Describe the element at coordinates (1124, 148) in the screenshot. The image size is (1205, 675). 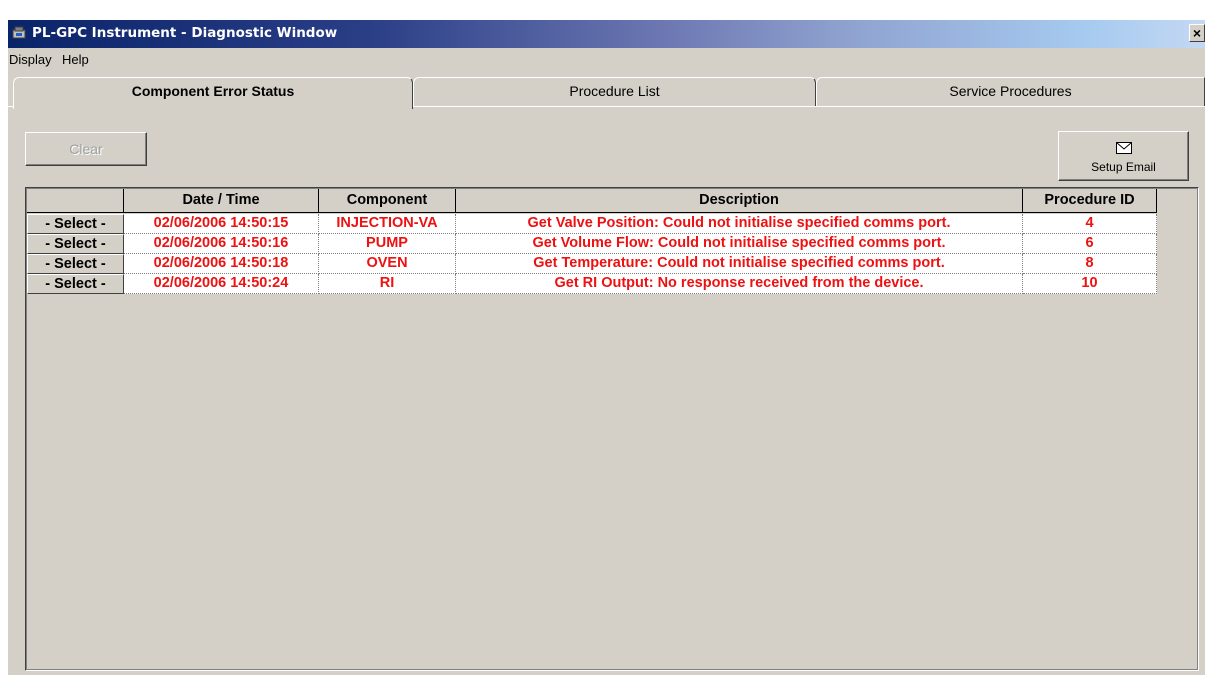
I see `envelope-icon` at that location.